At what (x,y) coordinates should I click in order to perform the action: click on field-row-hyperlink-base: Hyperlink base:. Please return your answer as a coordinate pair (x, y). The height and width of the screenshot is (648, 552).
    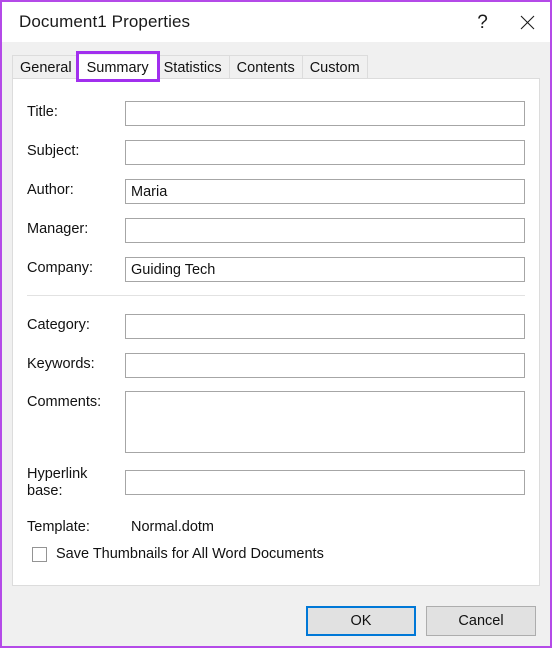
    Looking at the image, I should click on (276, 482).